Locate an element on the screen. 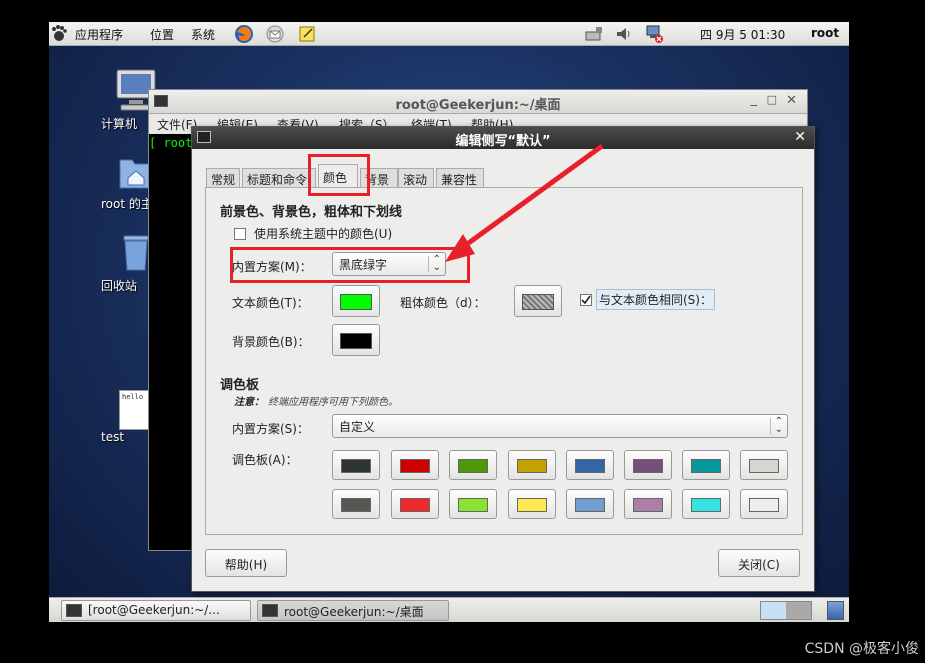 The image size is (925, 663). watermark: CSDN @极客小俊 is located at coordinates (861, 649).